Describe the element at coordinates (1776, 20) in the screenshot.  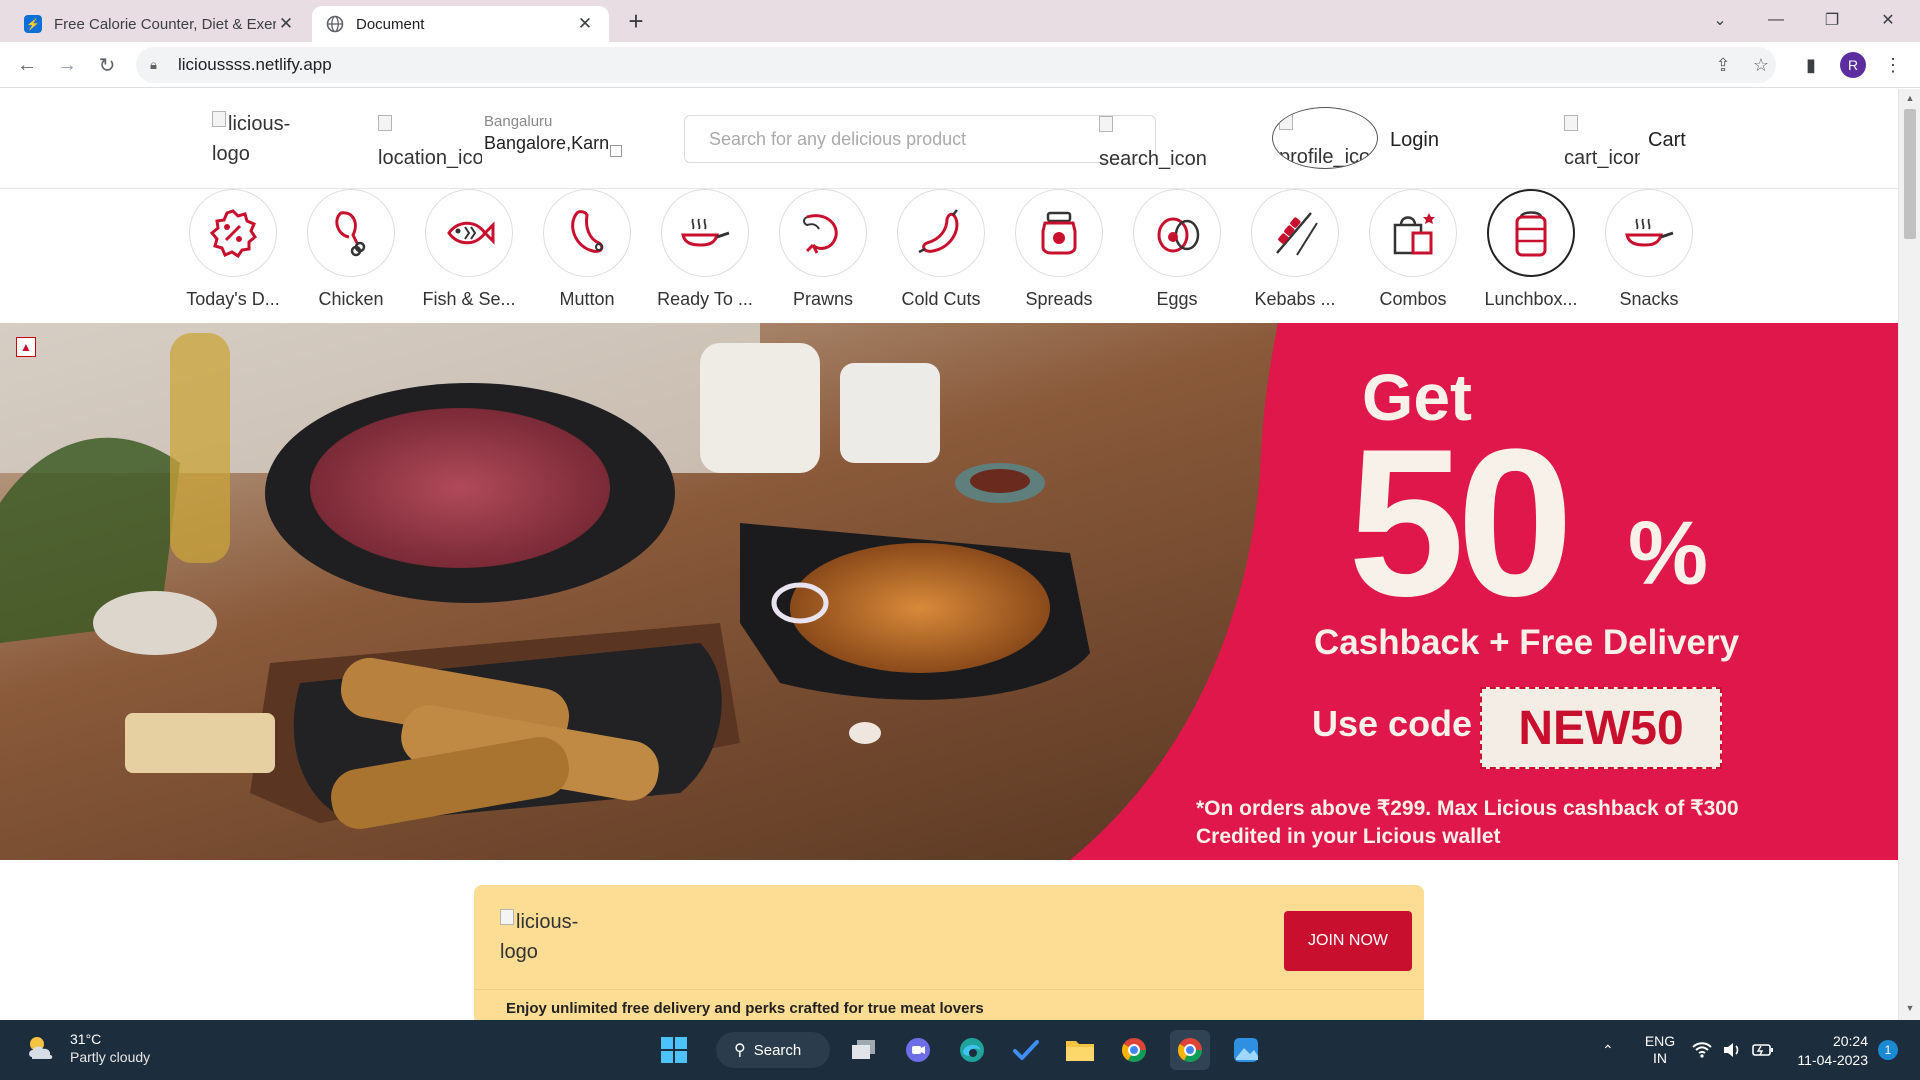
I see `minimize-button: —` at that location.